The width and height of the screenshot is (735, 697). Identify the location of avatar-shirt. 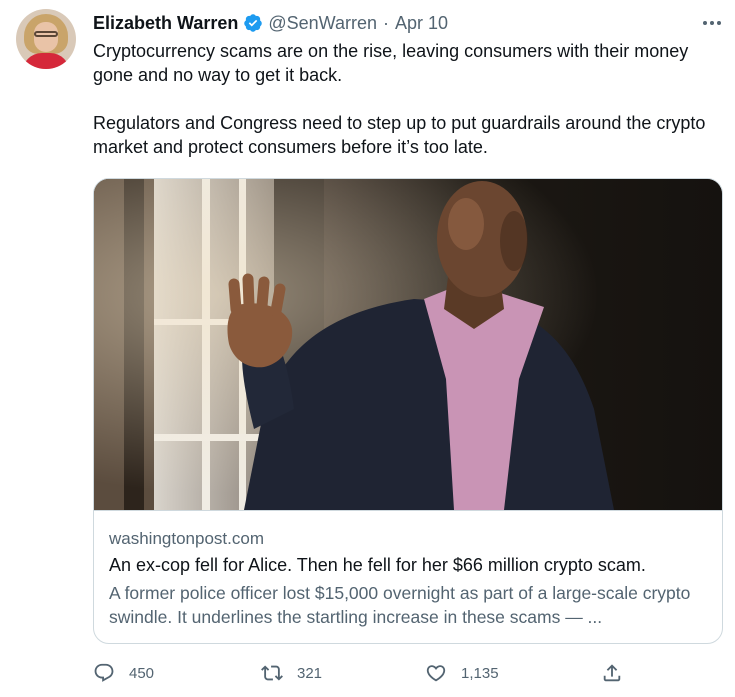
(46, 61).